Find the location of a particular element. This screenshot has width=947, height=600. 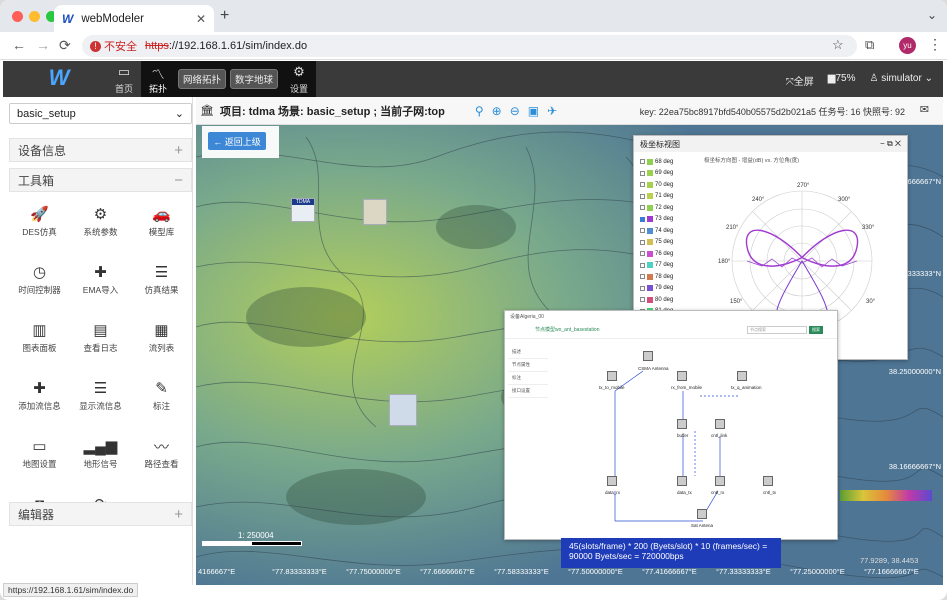

network-topology-button: 网络拓扑 is located at coordinates (202, 79).